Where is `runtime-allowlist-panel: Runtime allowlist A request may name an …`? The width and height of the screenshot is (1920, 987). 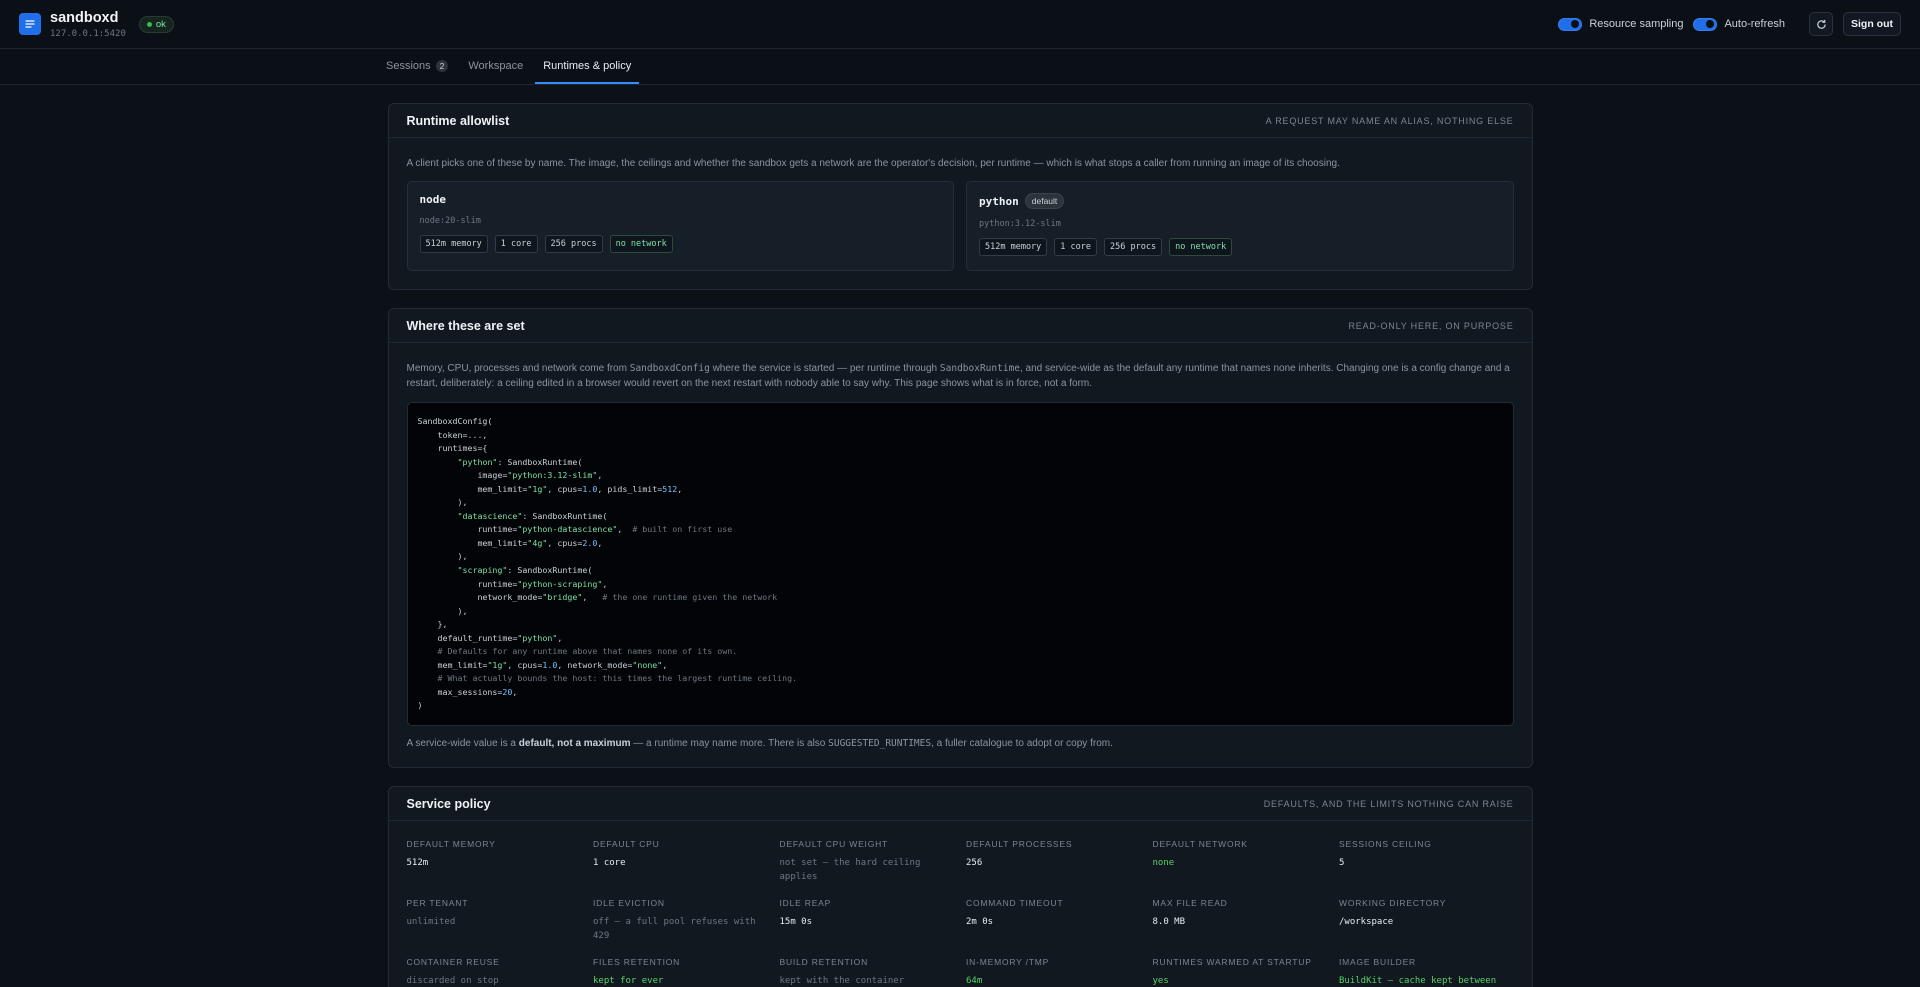 runtime-allowlist-panel: Runtime allowlist A request may name an … is located at coordinates (960, 196).